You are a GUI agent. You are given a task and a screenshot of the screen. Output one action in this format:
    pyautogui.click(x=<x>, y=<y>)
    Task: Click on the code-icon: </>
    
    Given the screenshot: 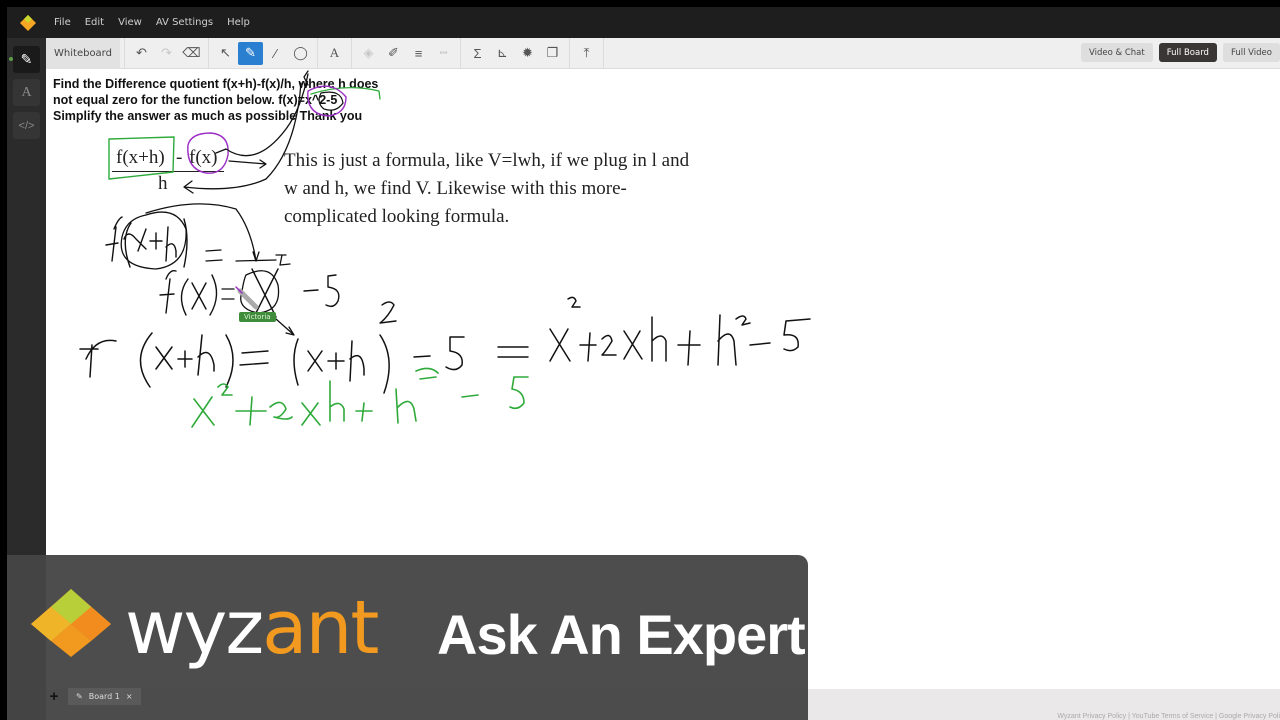 What is the action you would take?
    pyautogui.click(x=26, y=125)
    